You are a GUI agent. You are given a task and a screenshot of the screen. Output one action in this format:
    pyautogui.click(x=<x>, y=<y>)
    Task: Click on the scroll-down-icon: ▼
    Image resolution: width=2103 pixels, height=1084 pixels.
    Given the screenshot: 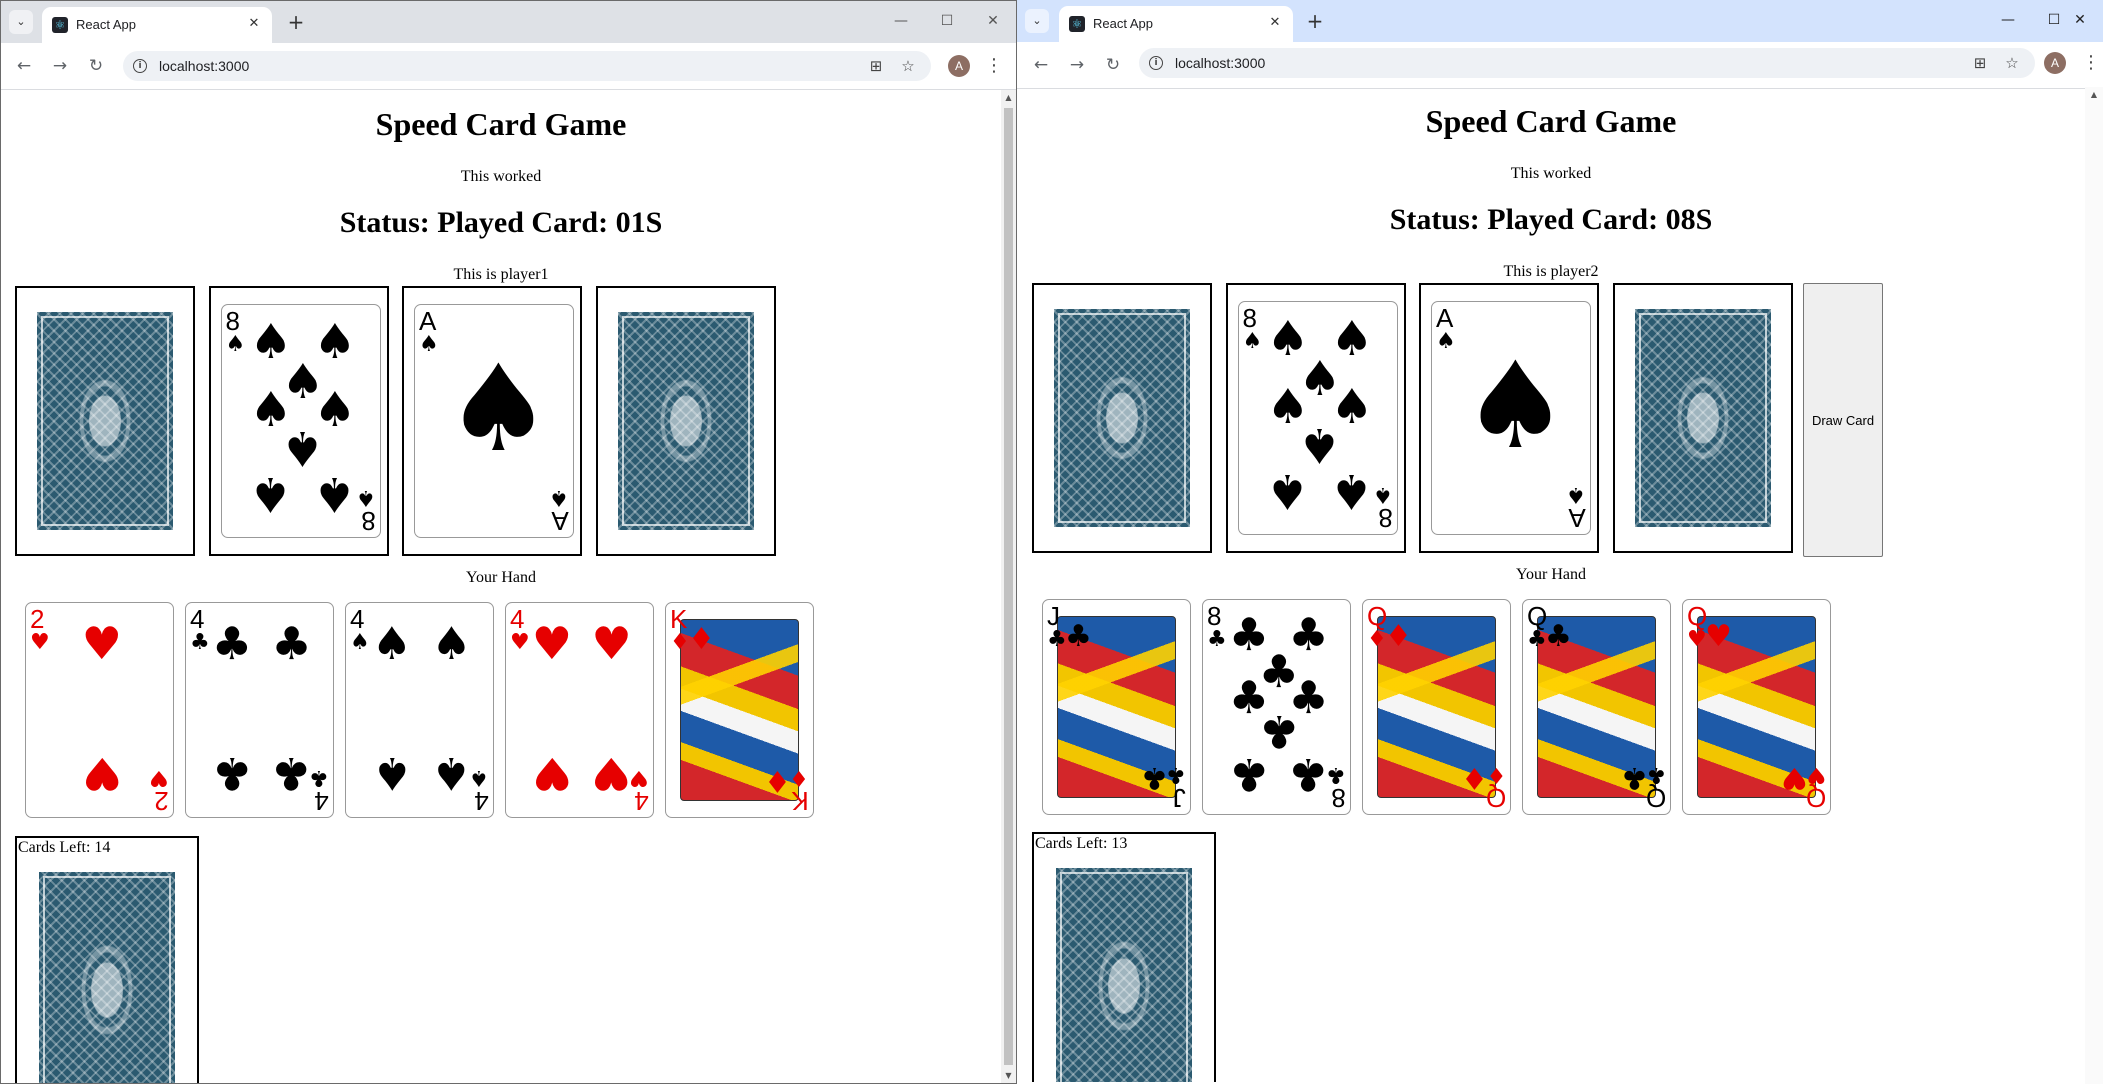 What is the action you would take?
    pyautogui.click(x=1008, y=1075)
    